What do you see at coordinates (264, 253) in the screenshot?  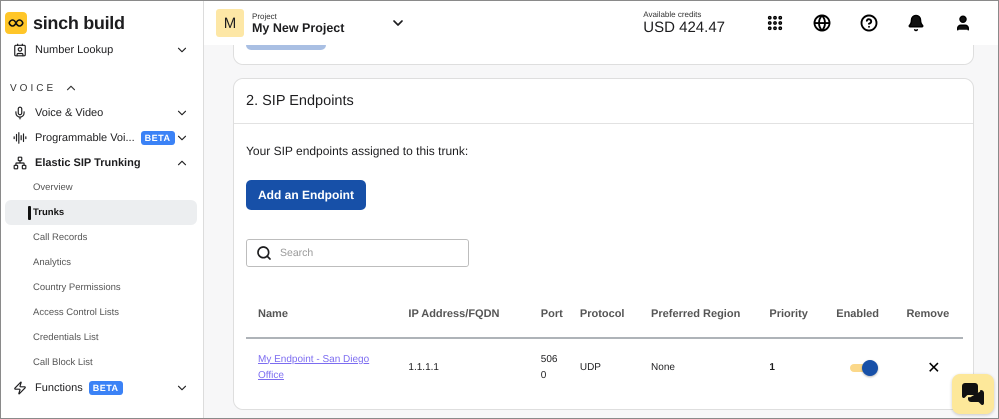 I see `search-icon` at bounding box center [264, 253].